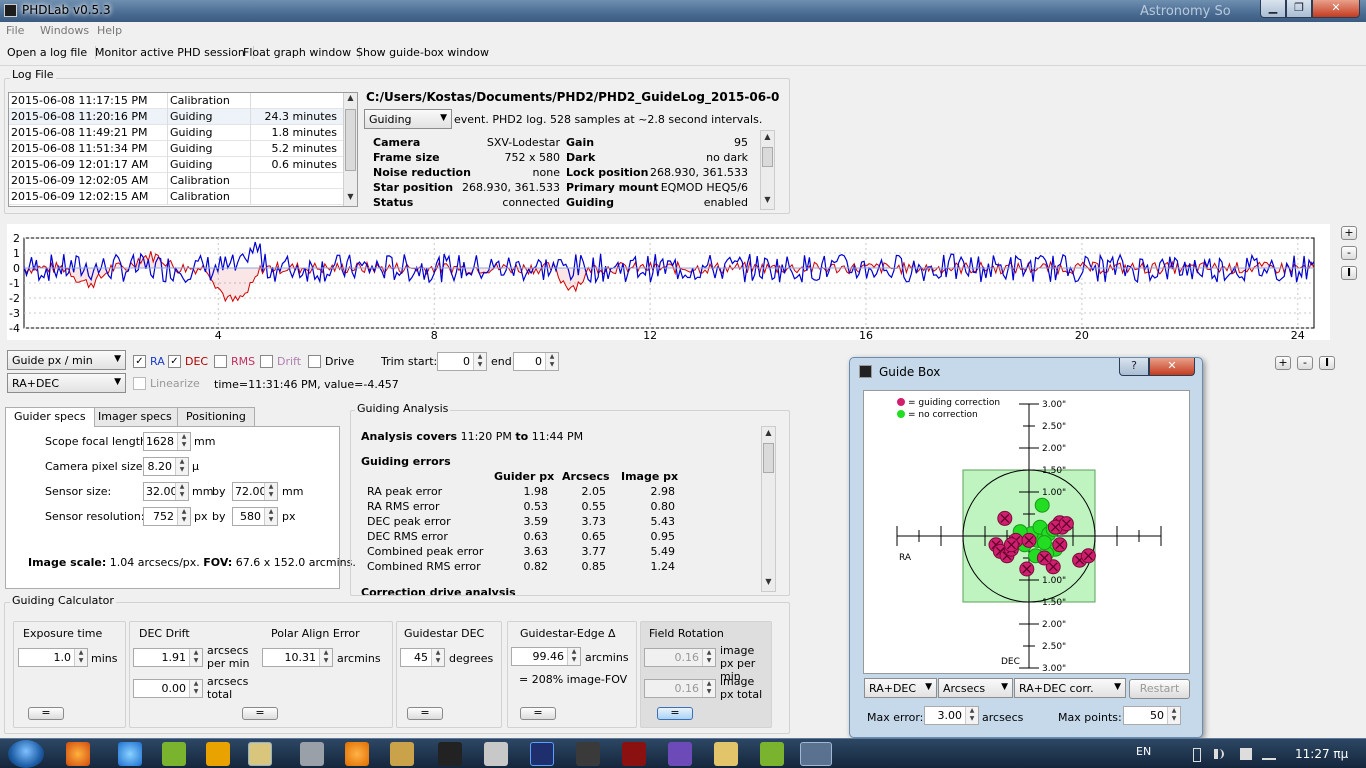 The width and height of the screenshot is (1366, 768). Describe the element at coordinates (135, 416) in the screenshot. I see `tab-imager-specs: Imager specs` at that location.